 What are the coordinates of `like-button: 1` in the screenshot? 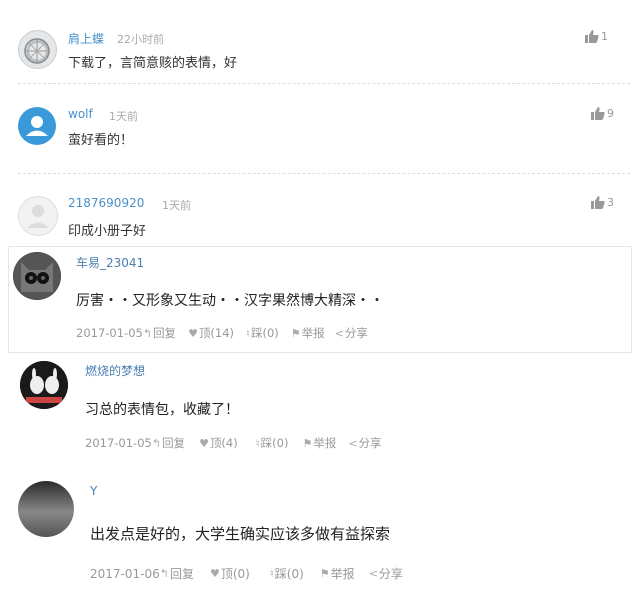 It's located at (596, 36).